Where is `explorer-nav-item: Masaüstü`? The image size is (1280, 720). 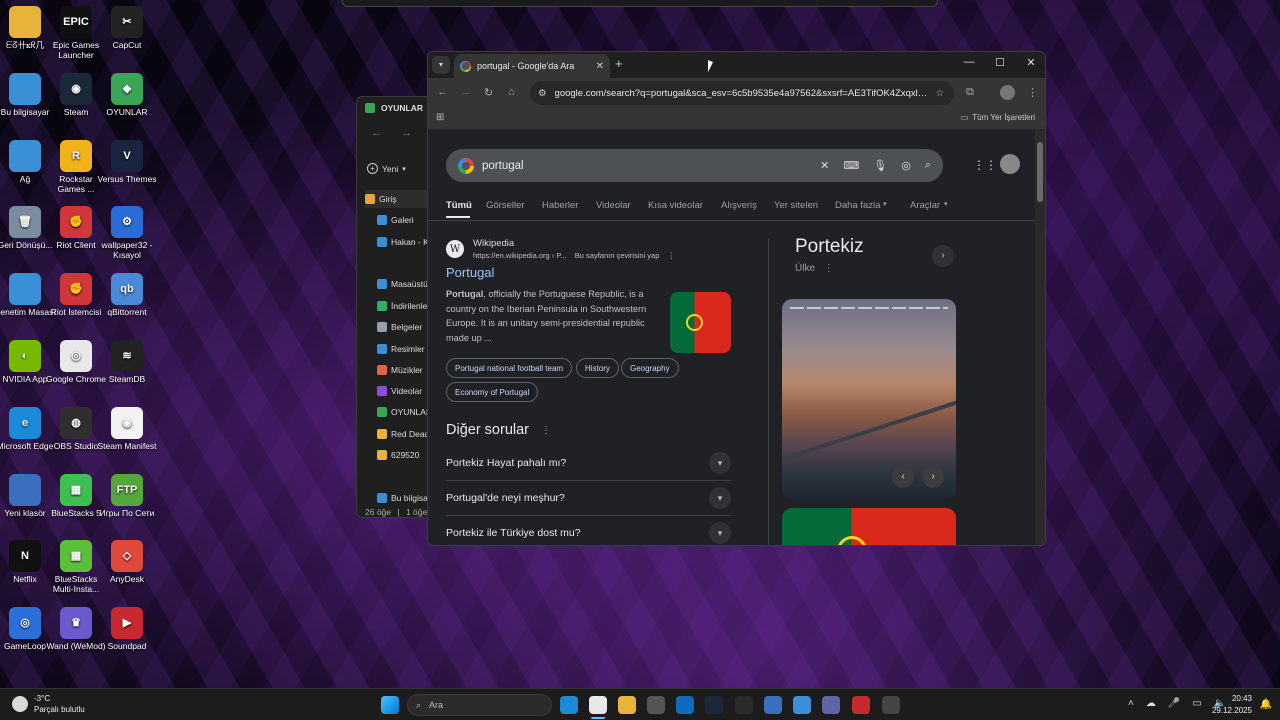 explorer-nav-item: Masaüstü is located at coordinates (402, 284).